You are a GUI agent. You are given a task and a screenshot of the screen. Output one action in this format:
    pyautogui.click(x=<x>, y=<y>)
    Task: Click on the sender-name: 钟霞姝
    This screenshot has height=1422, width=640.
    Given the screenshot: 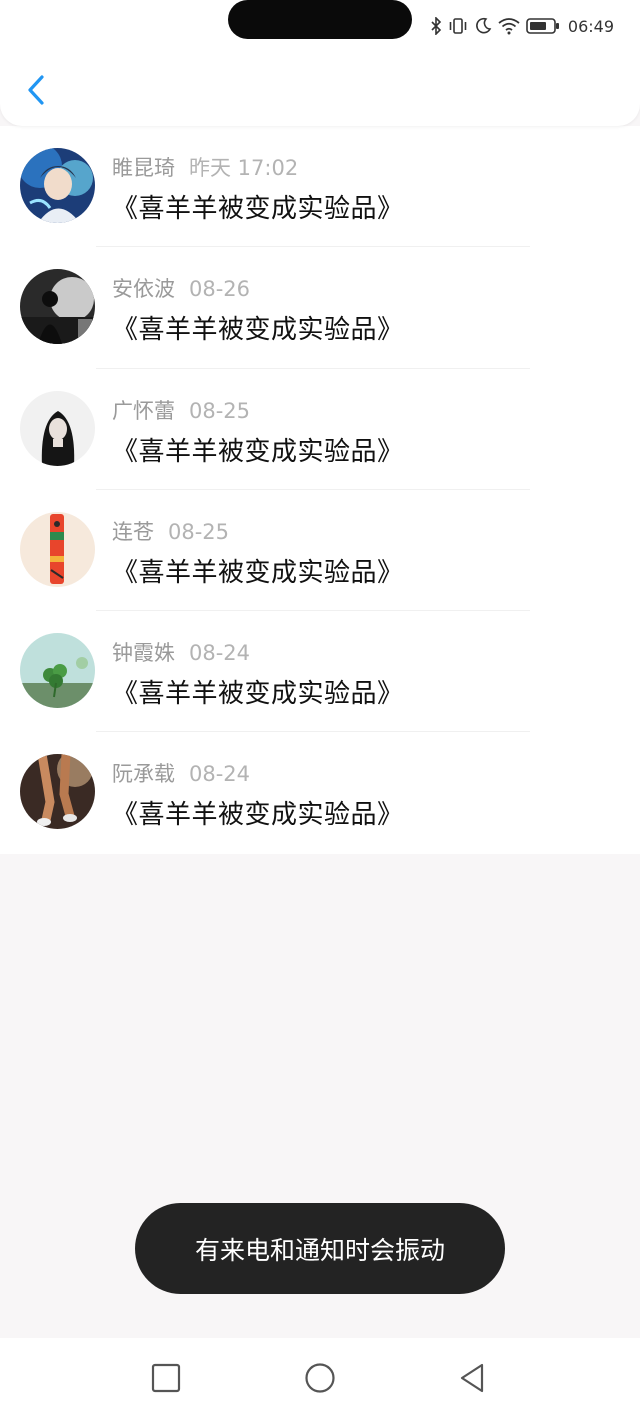 What is the action you would take?
    pyautogui.click(x=143, y=653)
    